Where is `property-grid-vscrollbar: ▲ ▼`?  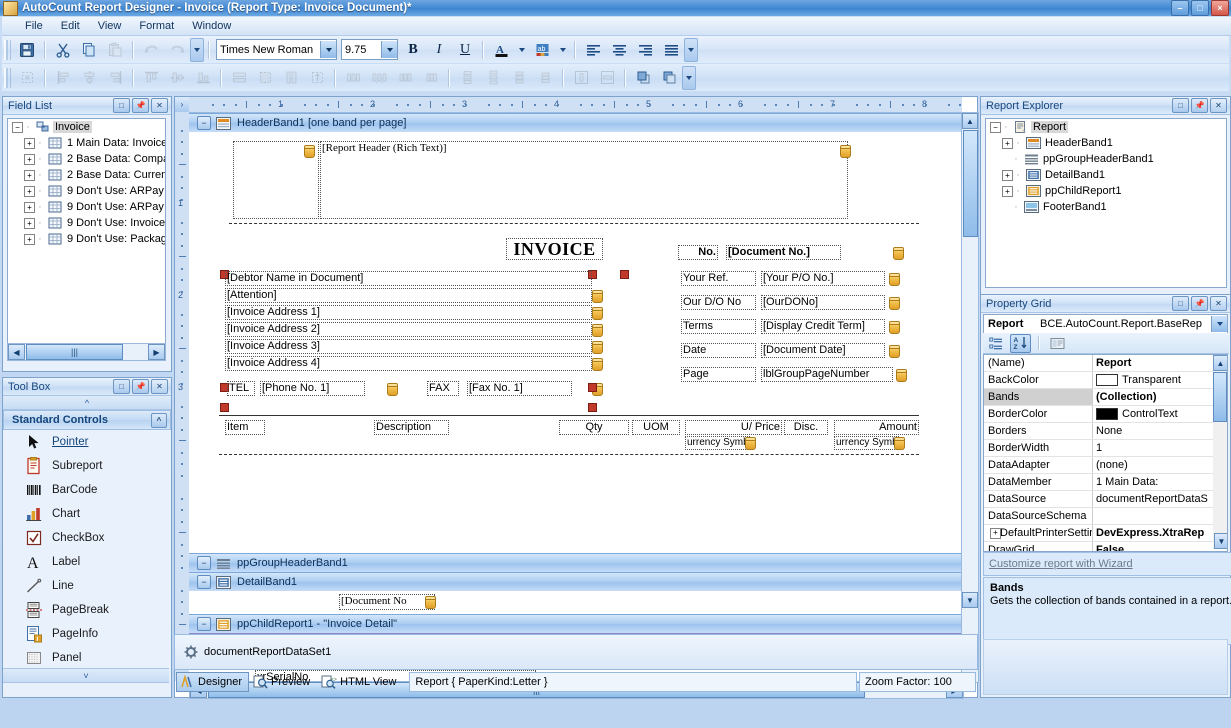
property-grid-vscrollbar: ▲ ▼ is located at coordinates (1220, 452).